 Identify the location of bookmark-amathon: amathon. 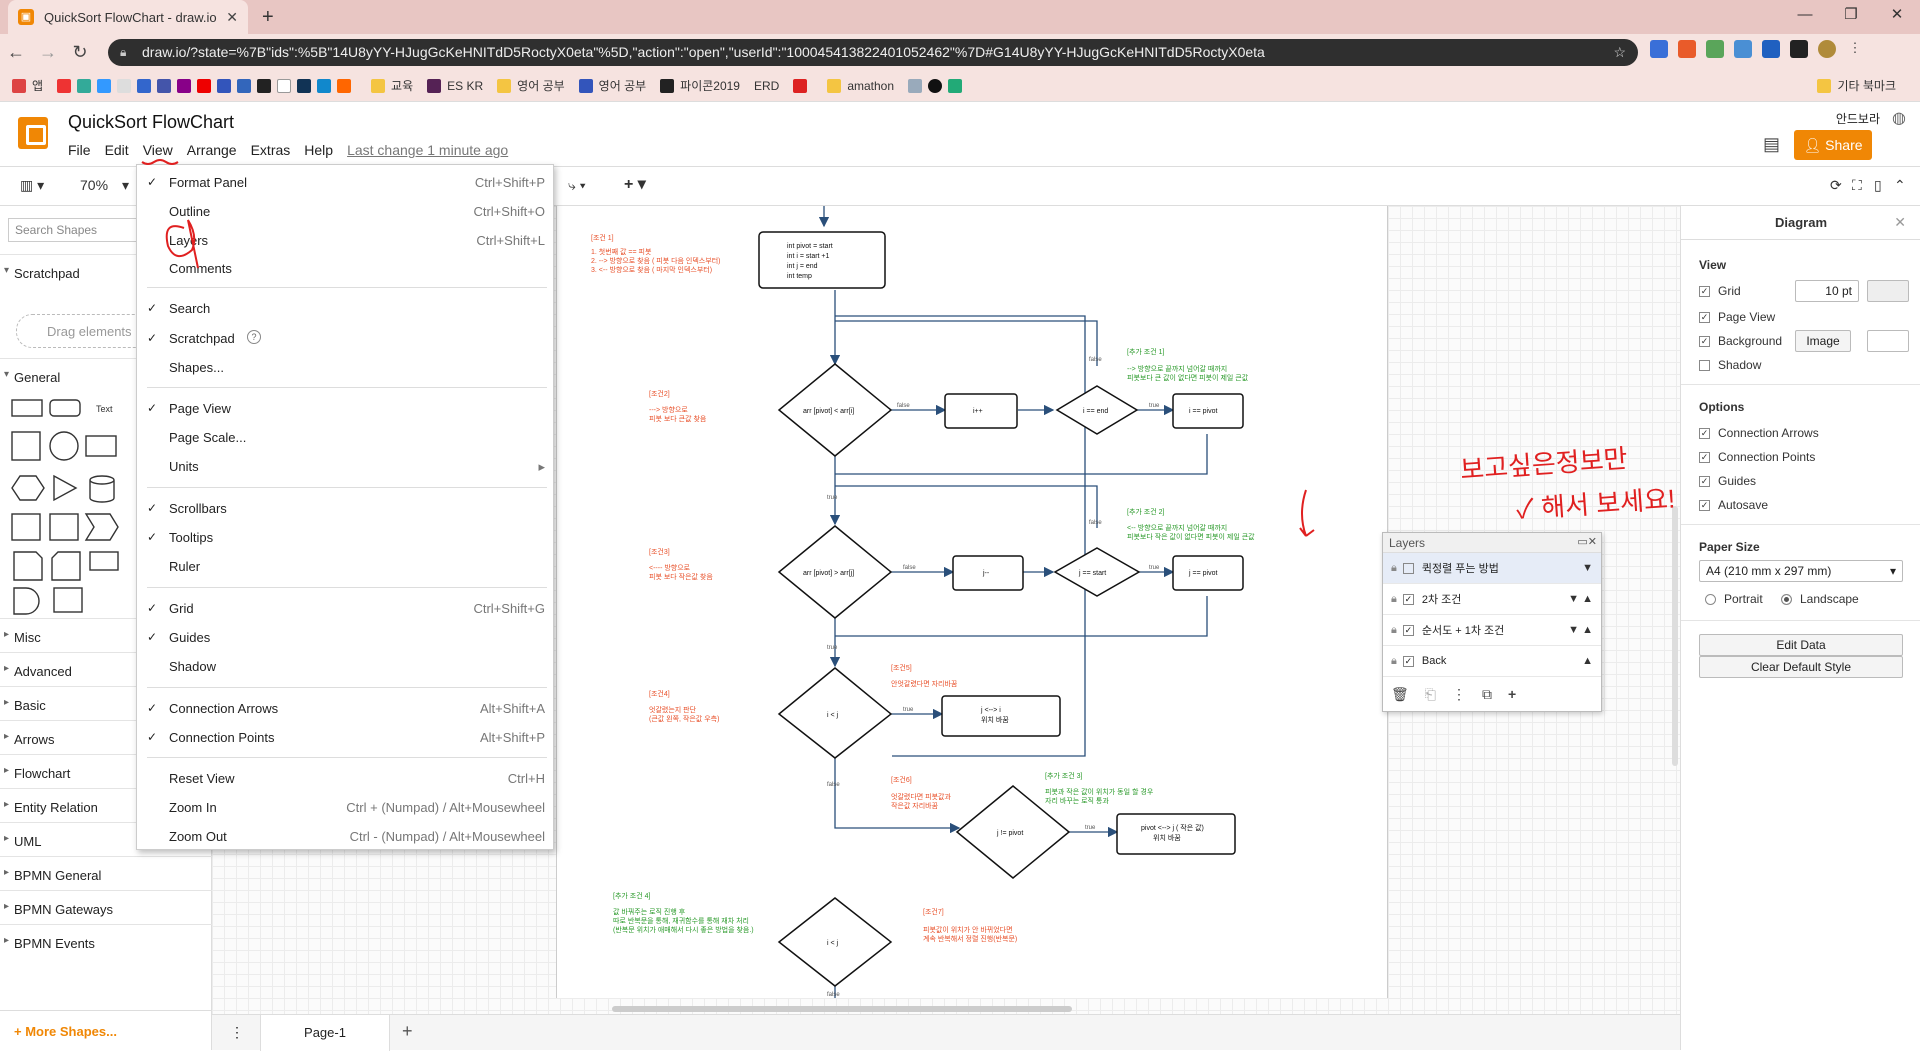
(860, 85).